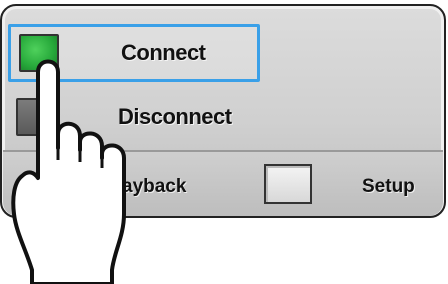  Describe the element at coordinates (154, 187) in the screenshot. I see `playback-button: ayback` at that location.